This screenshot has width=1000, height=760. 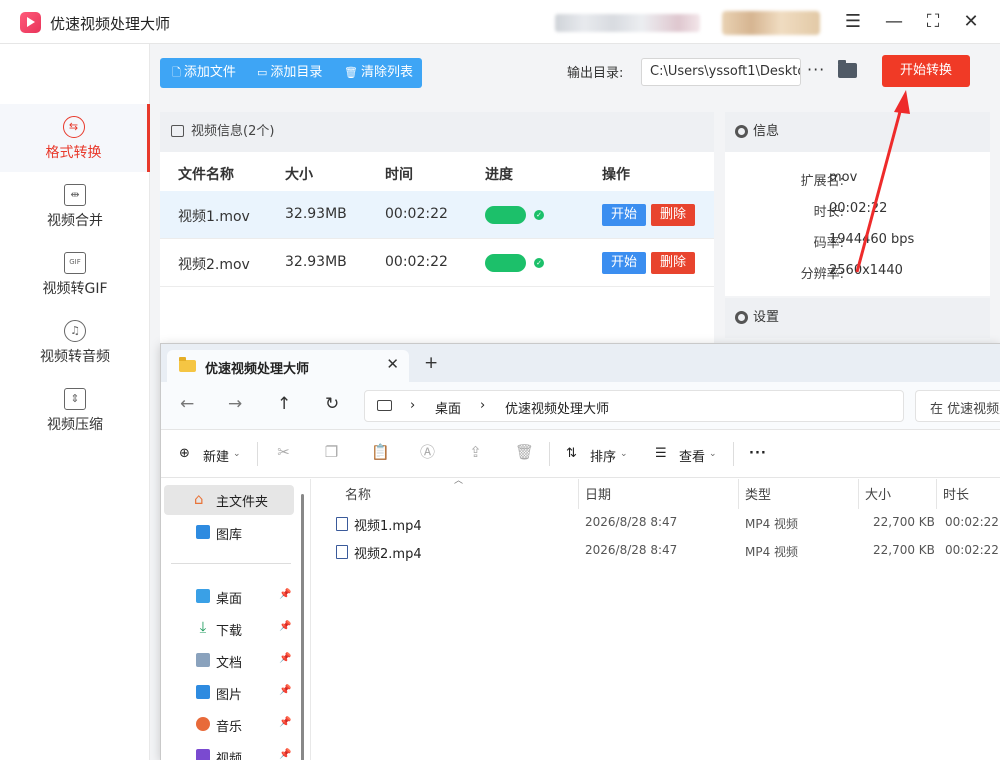 I want to click on nav-item-desktop: 桌面 📌, so click(x=231, y=597).